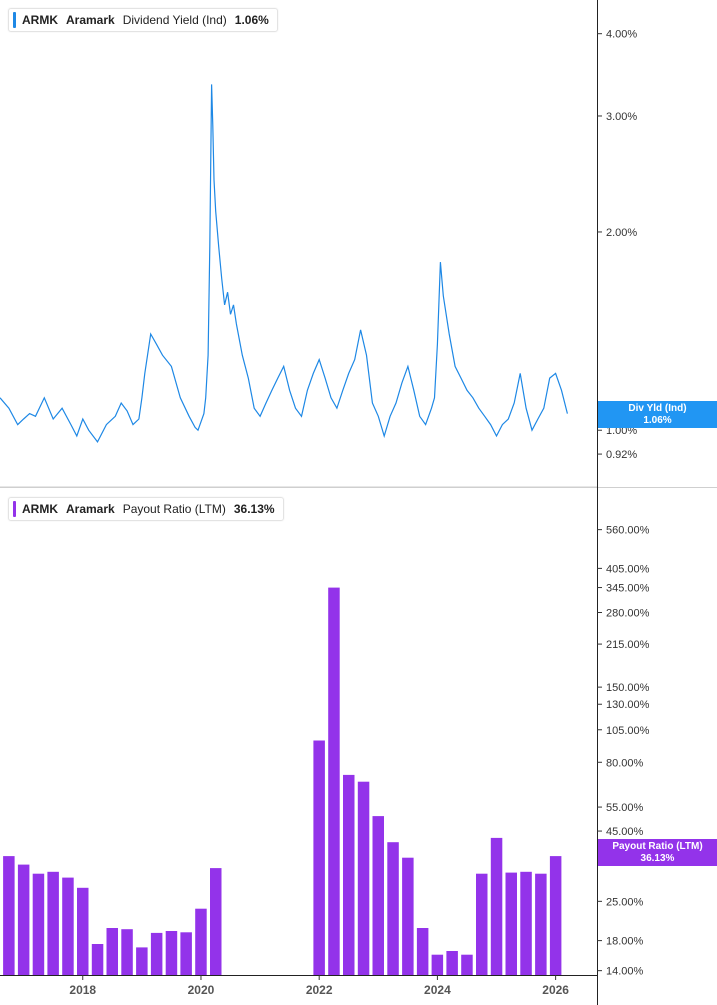 This screenshot has height=1005, width=717. Describe the element at coordinates (628, 731) in the screenshot. I see `bottom-y-tick-label: 105.00%` at that location.